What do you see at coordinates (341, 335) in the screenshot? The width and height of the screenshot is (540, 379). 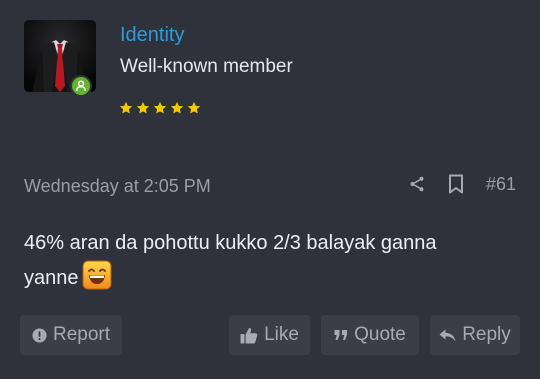 I see `quote-icon` at bounding box center [341, 335].